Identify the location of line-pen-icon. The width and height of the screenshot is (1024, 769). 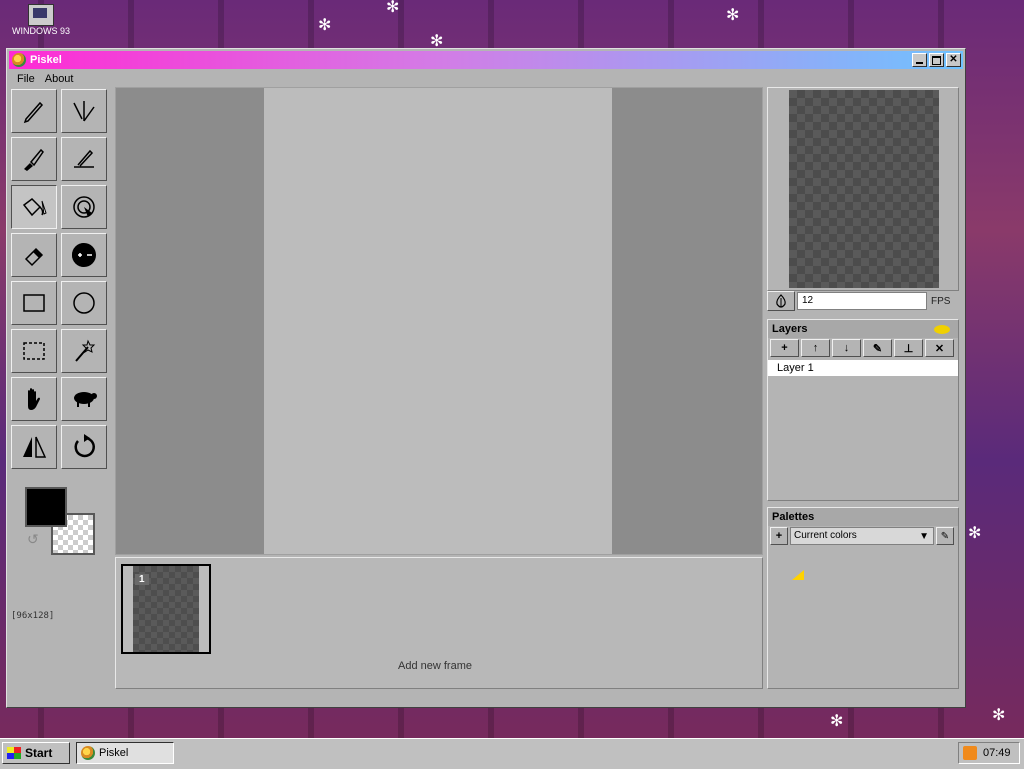
(84, 158).